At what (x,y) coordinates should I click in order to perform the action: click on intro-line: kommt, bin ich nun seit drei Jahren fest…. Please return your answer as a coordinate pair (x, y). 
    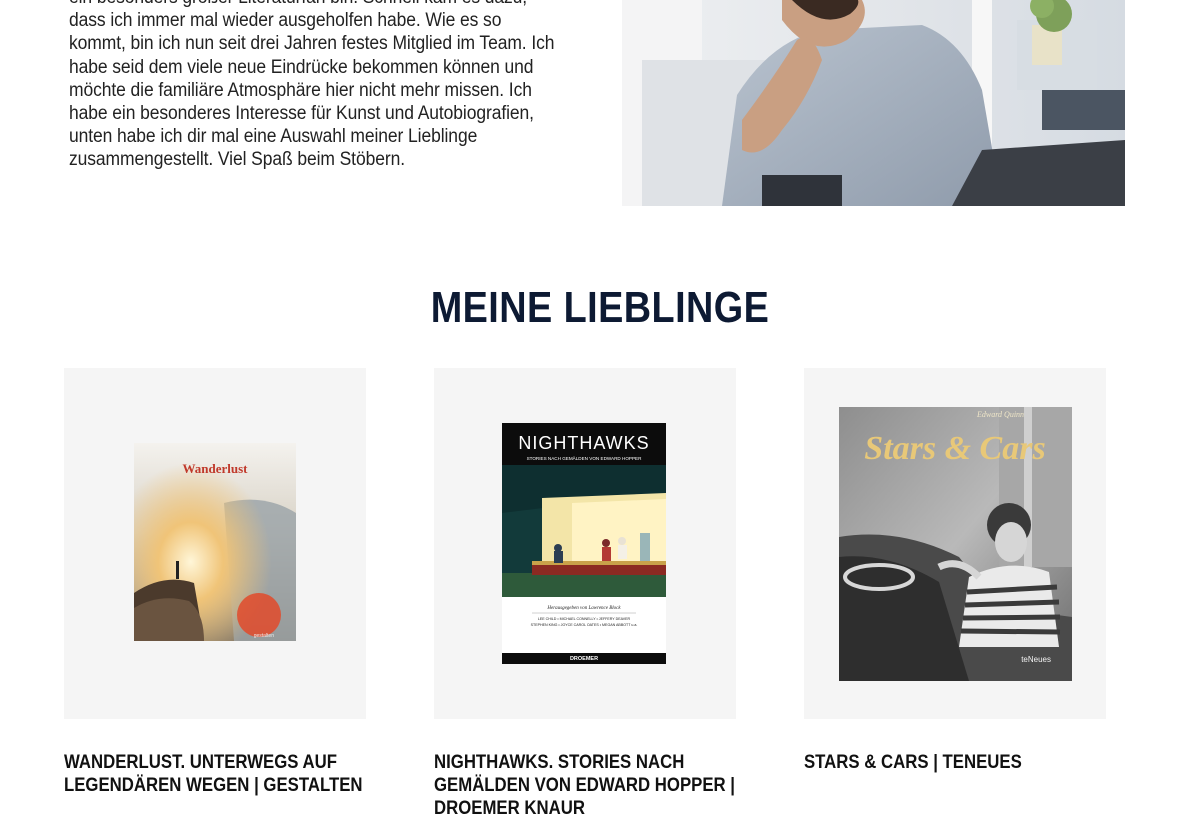
    Looking at the image, I should click on (312, 44).